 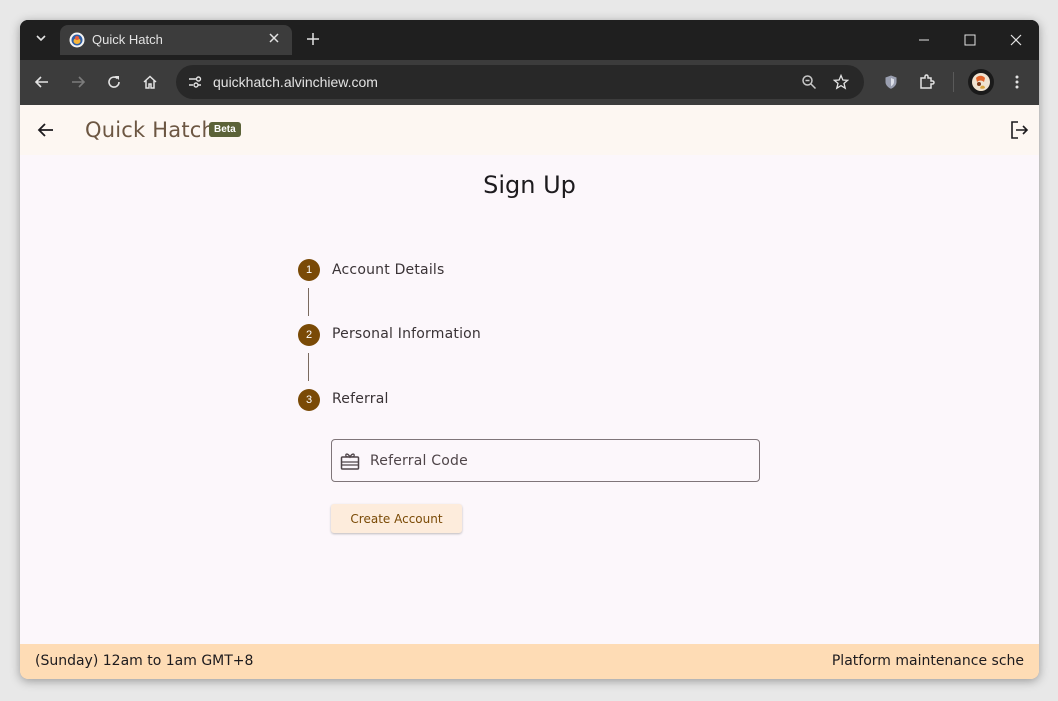 What do you see at coordinates (42, 82) in the screenshot?
I see `back-icon` at bounding box center [42, 82].